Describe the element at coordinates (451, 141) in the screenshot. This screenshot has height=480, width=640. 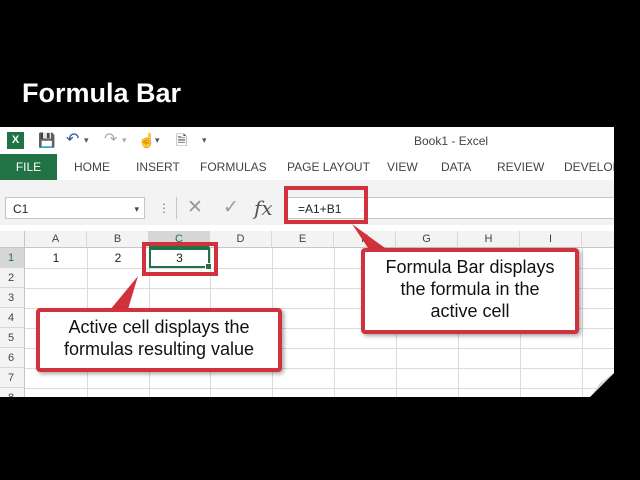
I see `window-title: Book1 - Excel` at that location.